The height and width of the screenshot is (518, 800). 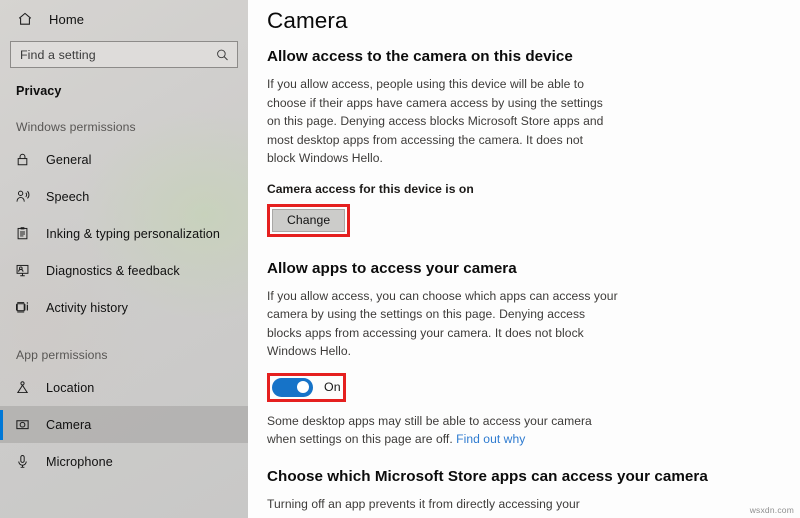 I want to click on sidebar-item-label-general: General, so click(x=69, y=159).